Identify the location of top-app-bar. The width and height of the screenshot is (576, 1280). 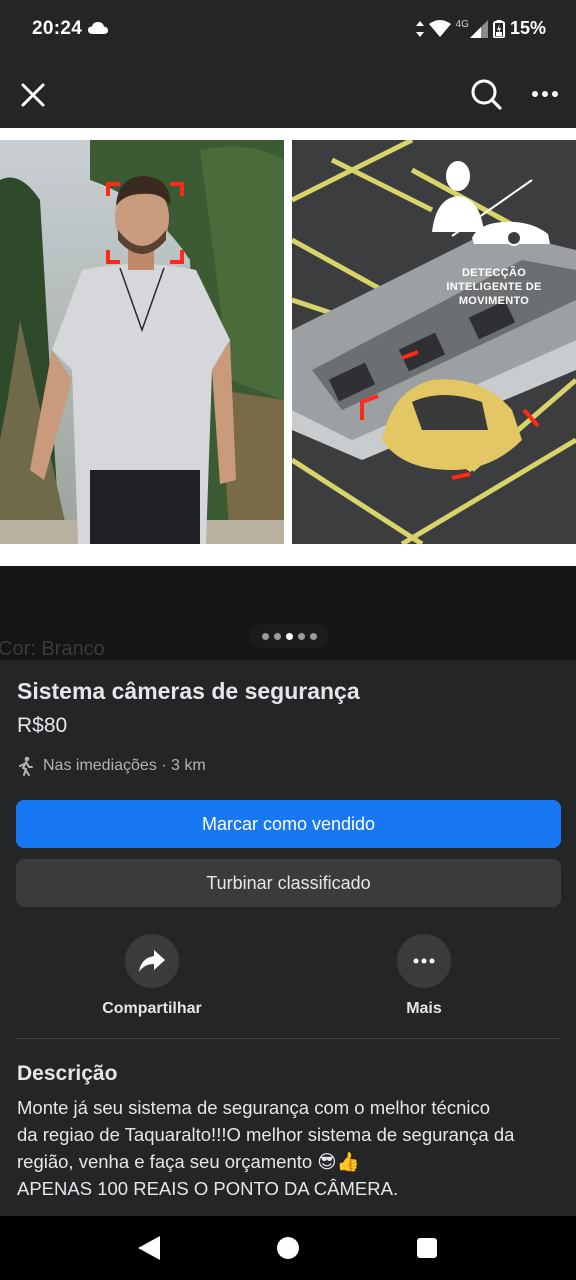
(288, 94).